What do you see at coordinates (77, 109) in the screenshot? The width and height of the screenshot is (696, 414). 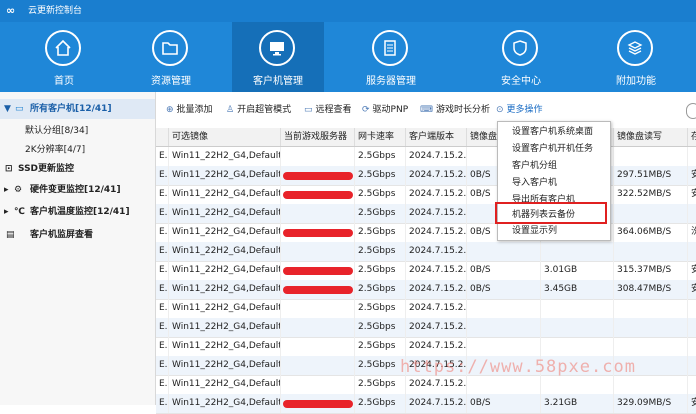 I see `sidebar-item-all-clients: ▼ ▭ 所有客户机[12/41]` at bounding box center [77, 109].